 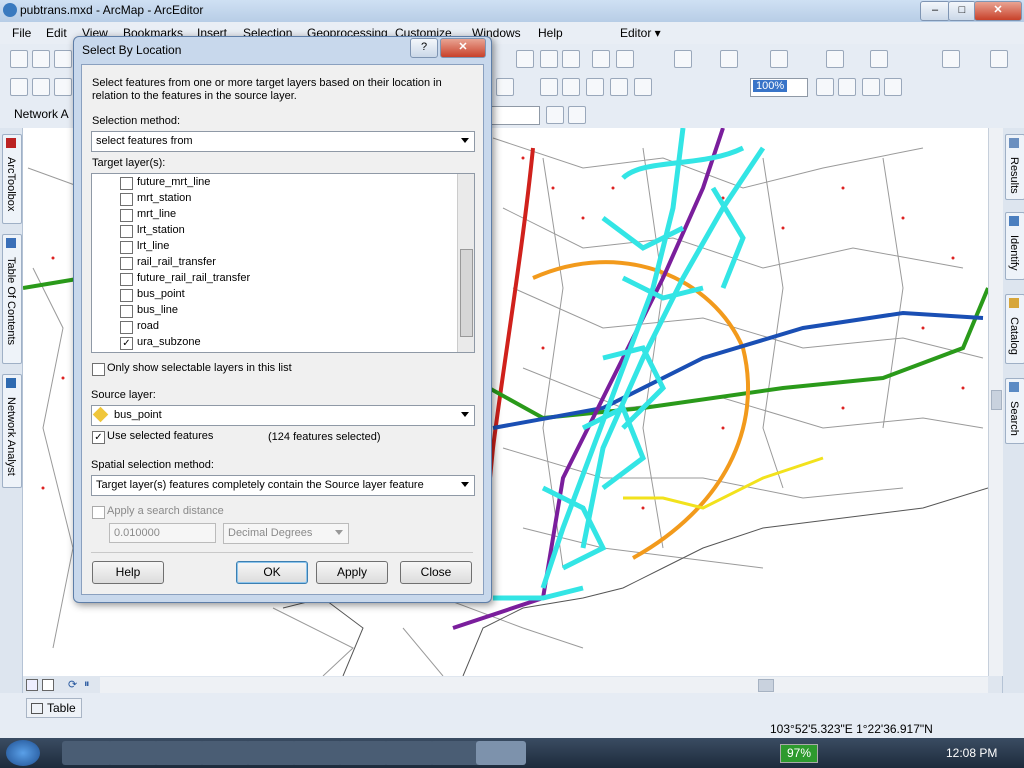 I want to click on clock: 12:08 PM, so click(x=971, y=753).